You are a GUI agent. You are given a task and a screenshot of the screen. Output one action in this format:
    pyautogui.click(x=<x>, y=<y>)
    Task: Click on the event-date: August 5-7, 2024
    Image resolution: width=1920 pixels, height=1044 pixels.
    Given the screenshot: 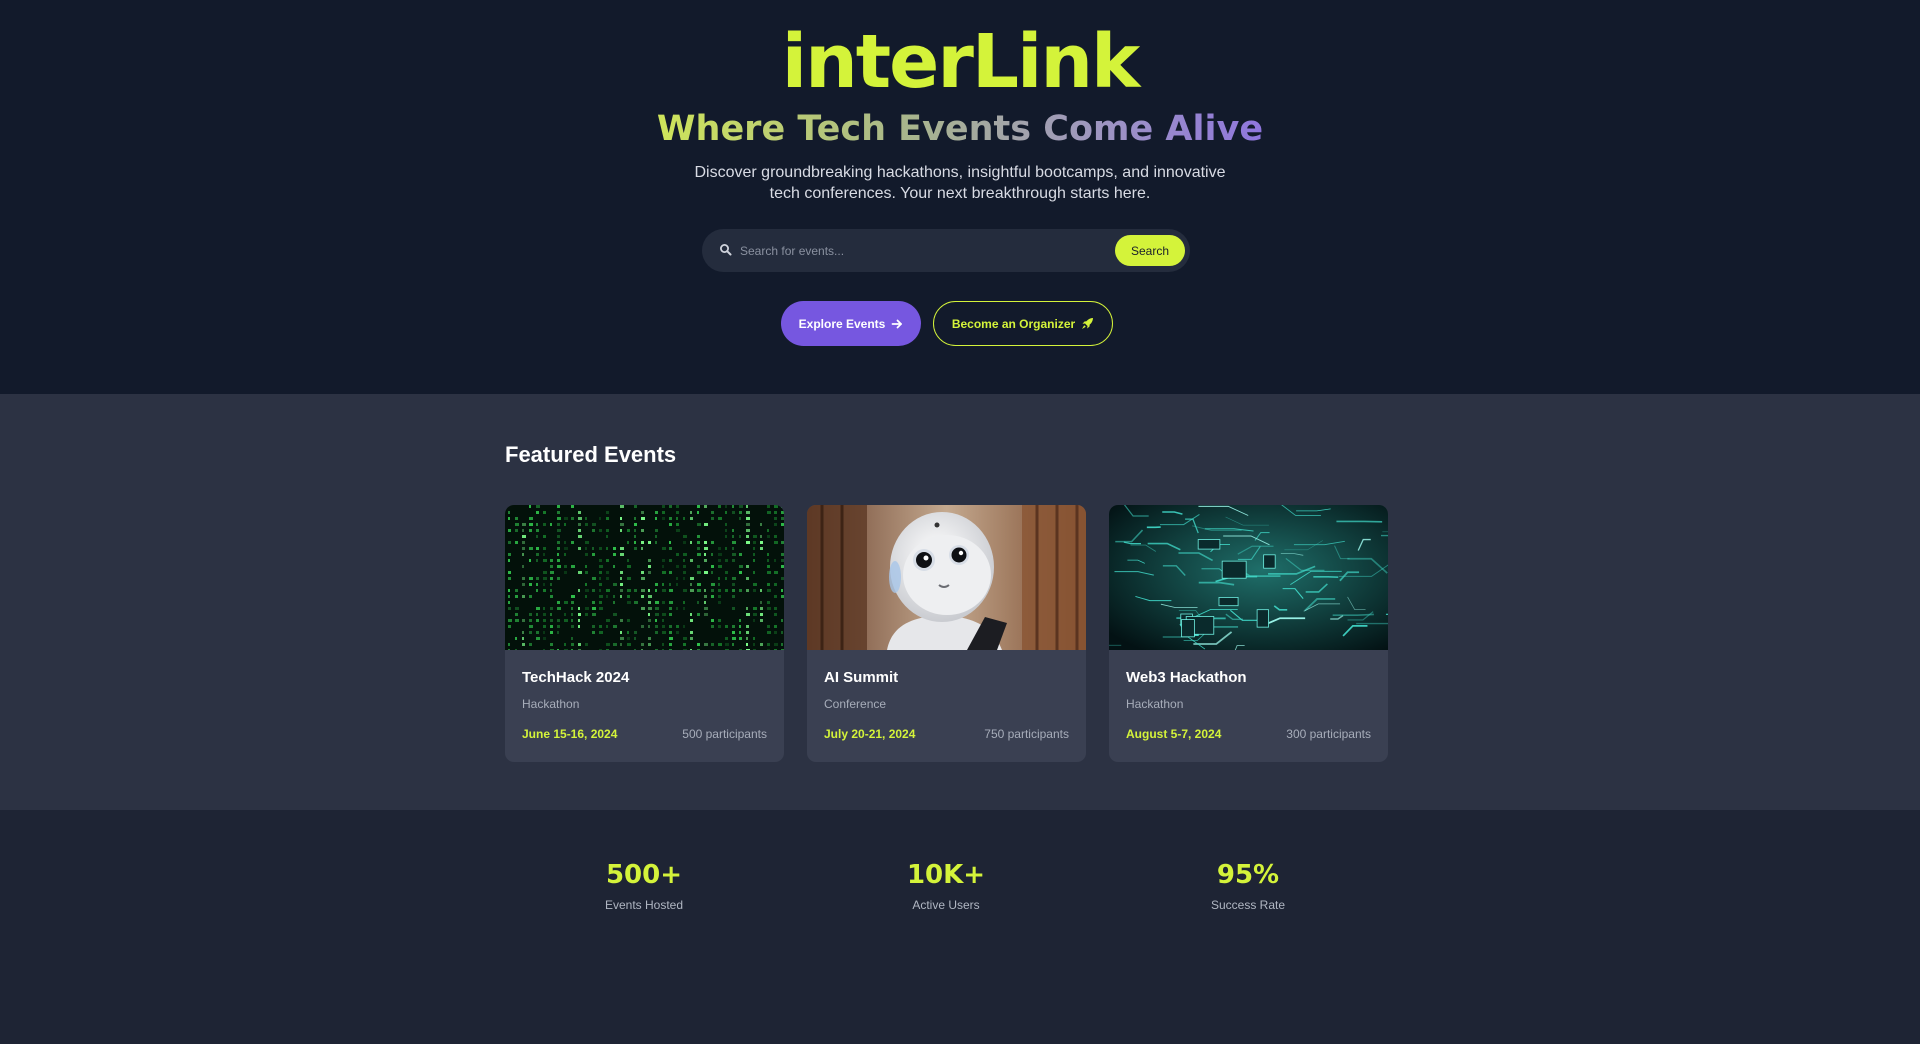 What is the action you would take?
    pyautogui.click(x=1174, y=734)
    